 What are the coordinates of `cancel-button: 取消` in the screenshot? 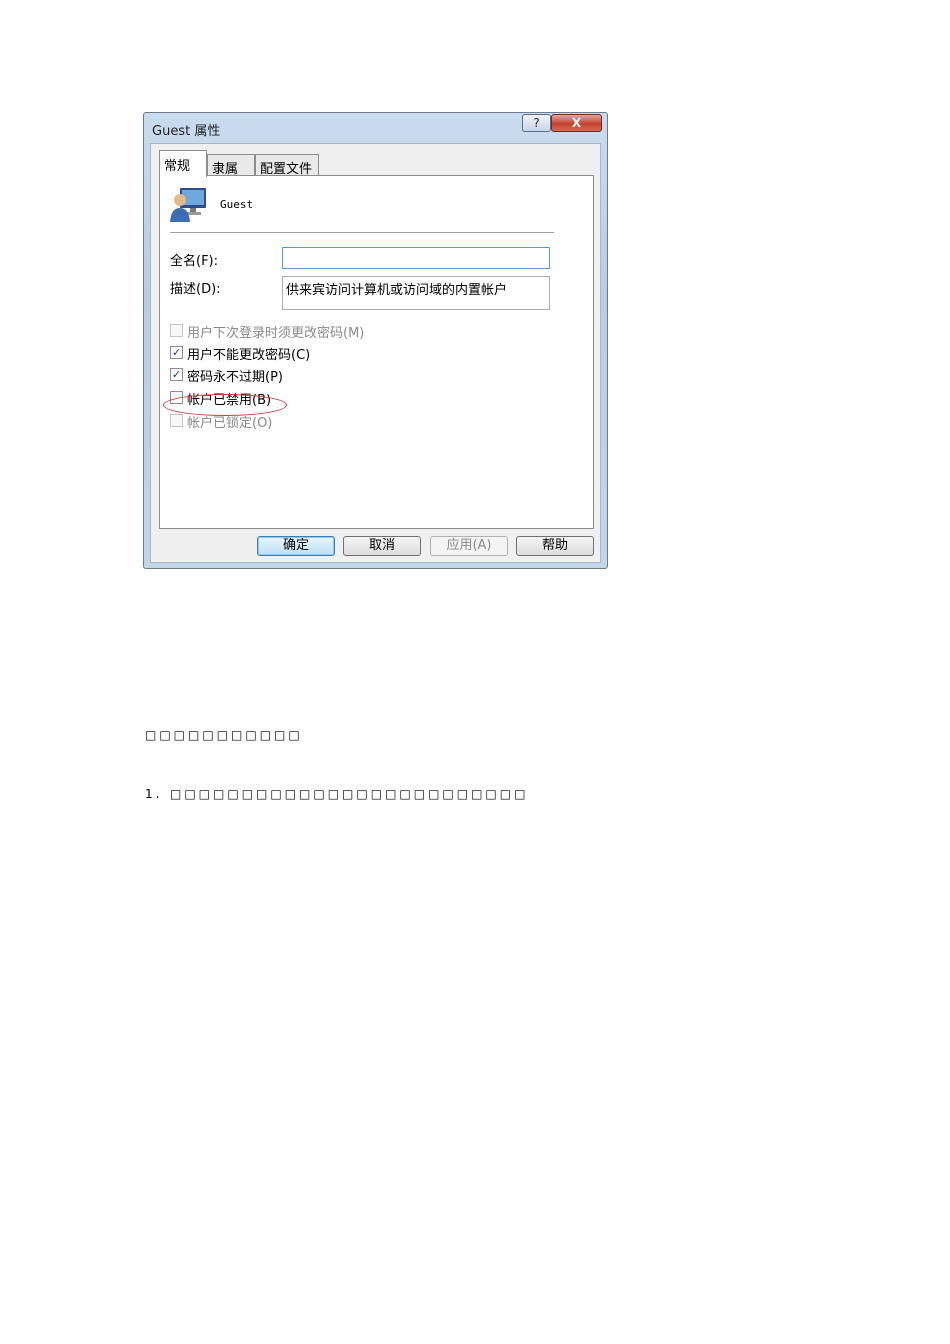 It's located at (382, 546).